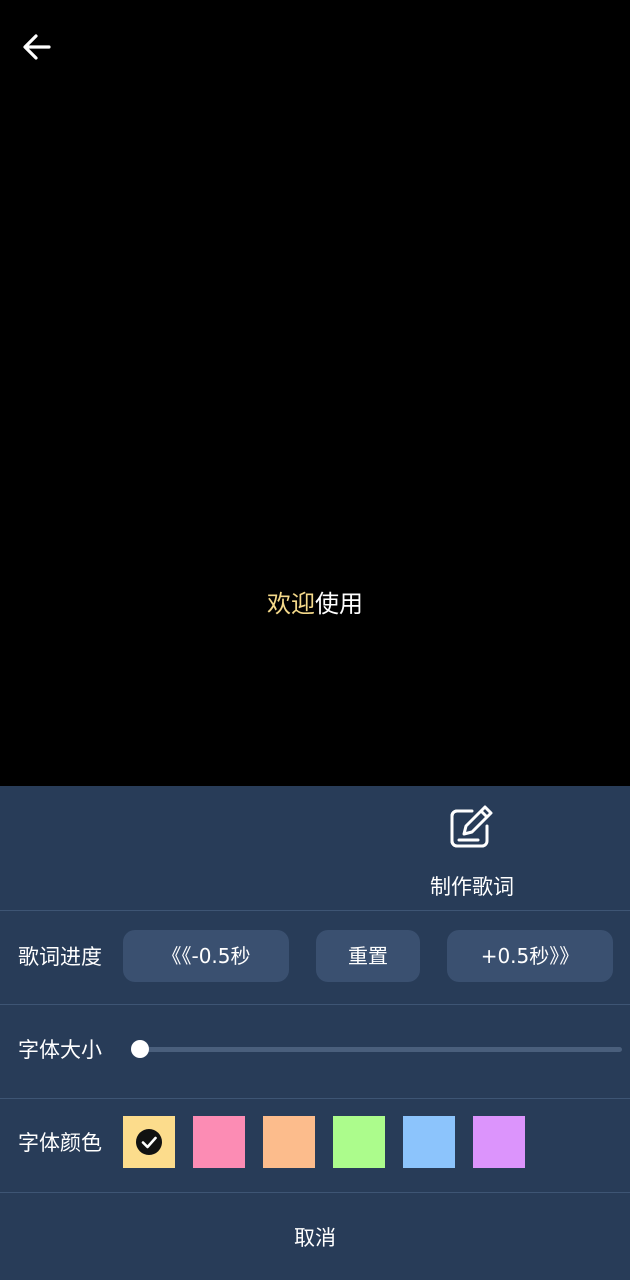  What do you see at coordinates (60, 1143) in the screenshot?
I see `font-color-label: 字体颜色` at bounding box center [60, 1143].